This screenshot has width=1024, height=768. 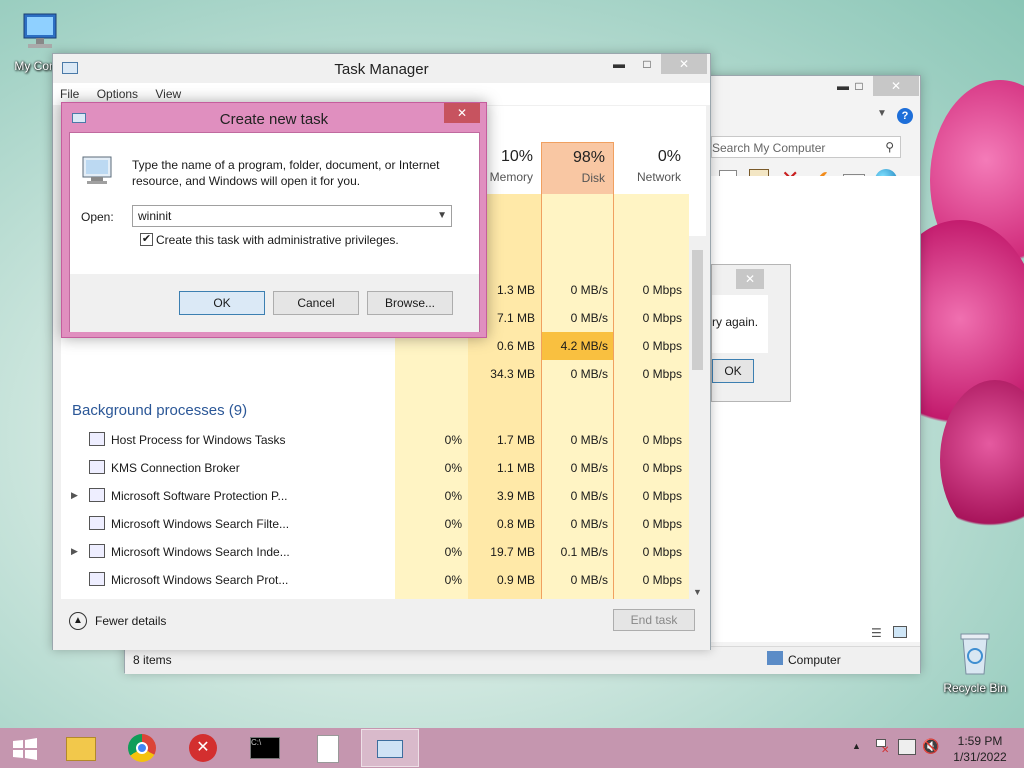 What do you see at coordinates (316, 303) in the screenshot?
I see `cancel-button: Cancel` at bounding box center [316, 303].